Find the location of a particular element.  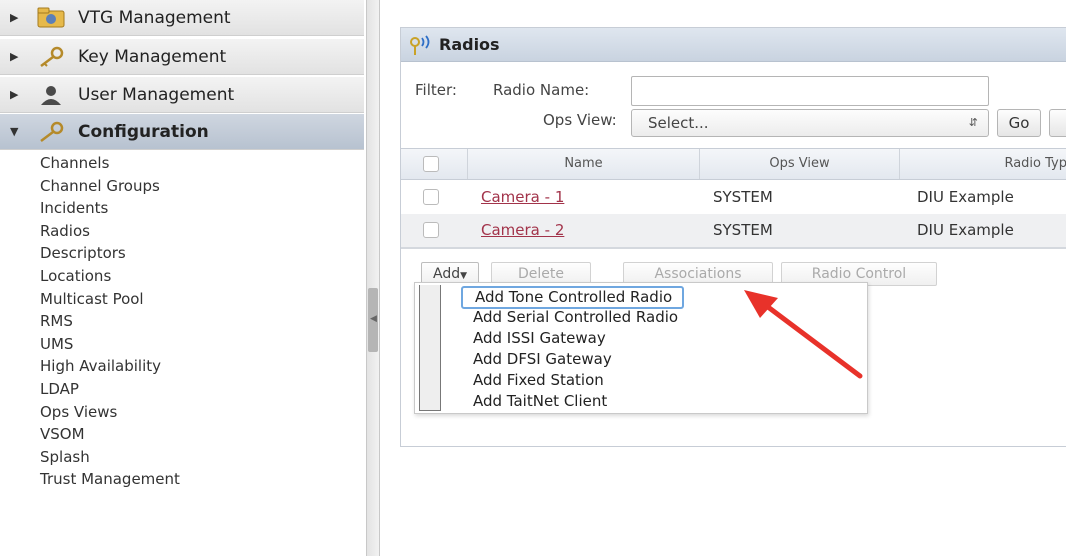

sidebar-section-vtg-management: ▶ VTG Management is located at coordinates (182, 18).